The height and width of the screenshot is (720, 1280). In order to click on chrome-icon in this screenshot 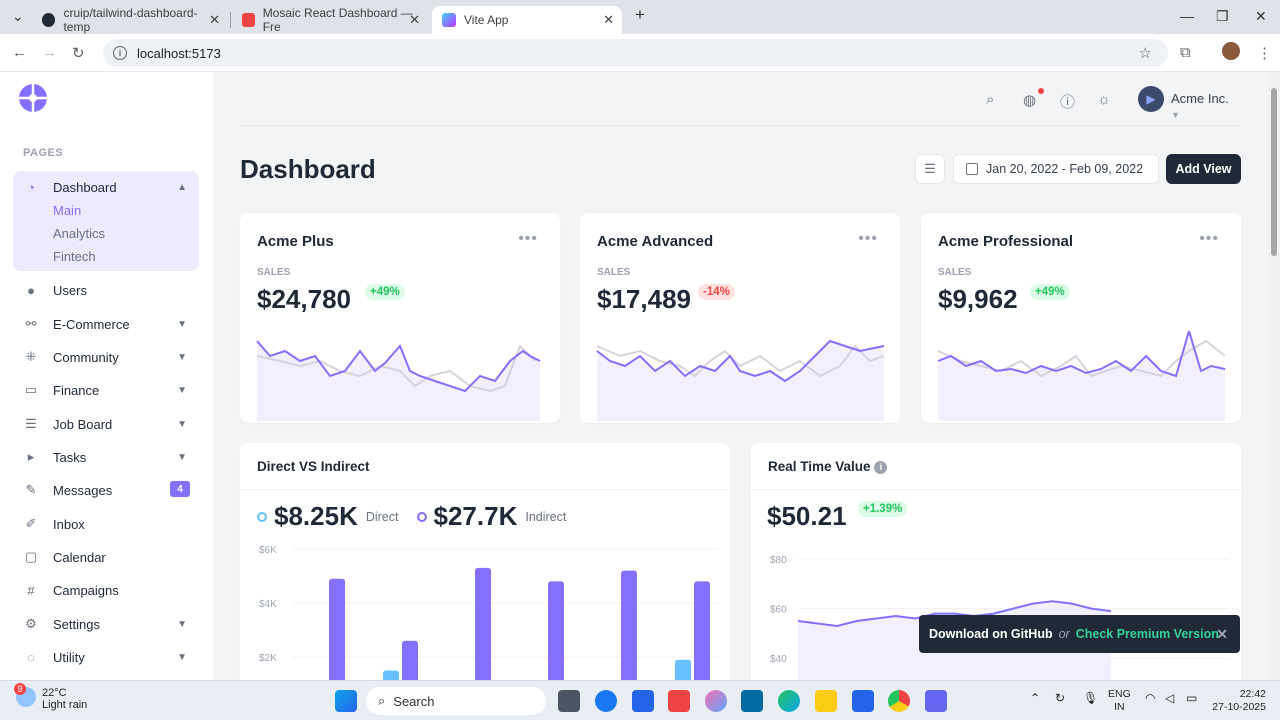, I will do `click(899, 701)`.